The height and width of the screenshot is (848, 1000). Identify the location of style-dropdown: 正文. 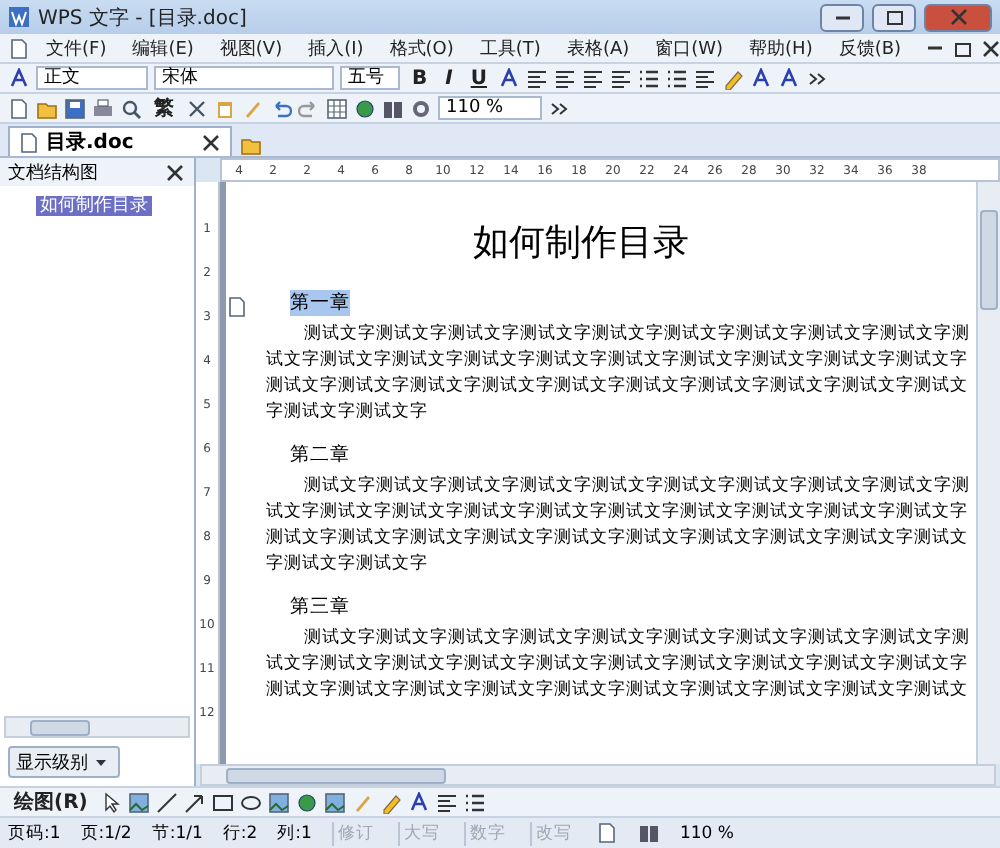
(92, 78).